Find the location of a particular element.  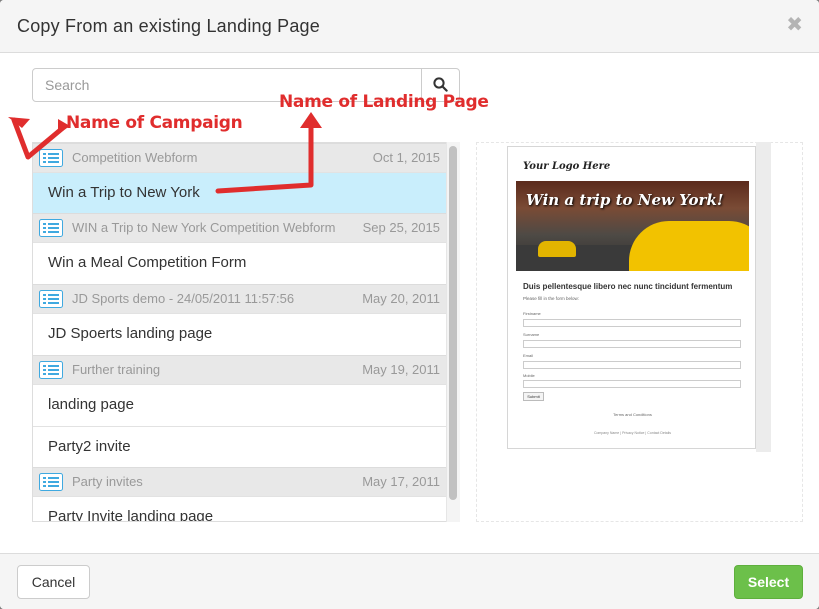

landing-page-arrow is located at coordinates (264, 157).